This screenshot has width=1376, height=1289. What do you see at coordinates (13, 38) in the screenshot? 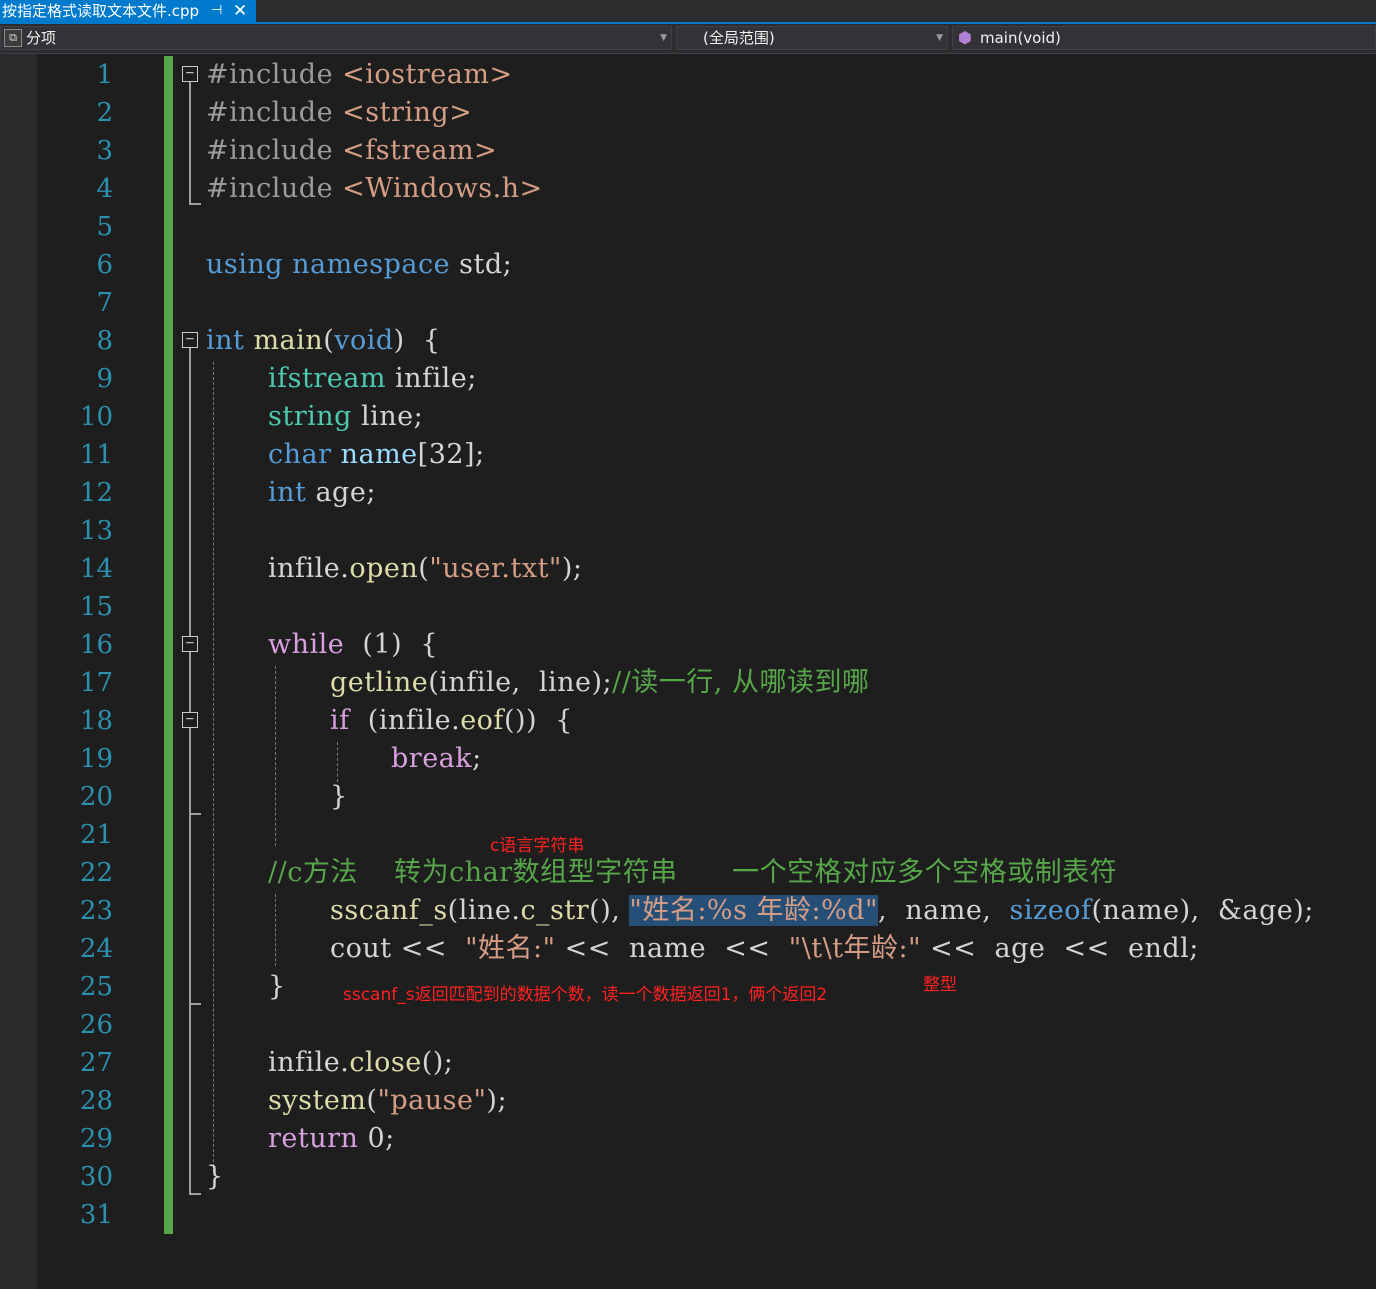
I see `project-icon: ⧉` at bounding box center [13, 38].